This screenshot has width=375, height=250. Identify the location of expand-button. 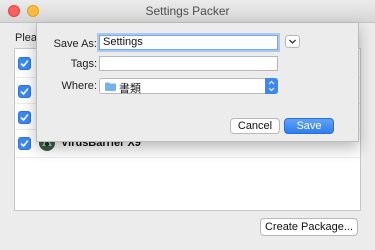
(292, 41).